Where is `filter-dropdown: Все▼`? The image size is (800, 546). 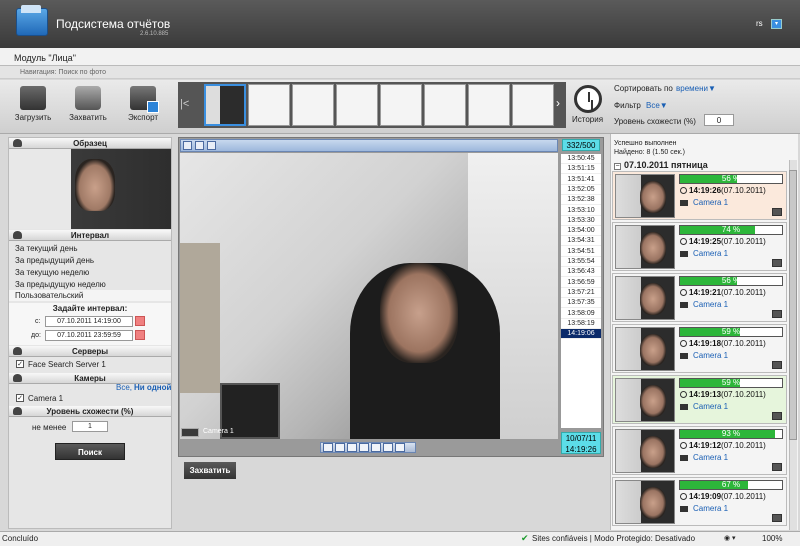
filter-dropdown: Все▼ is located at coordinates (657, 105).